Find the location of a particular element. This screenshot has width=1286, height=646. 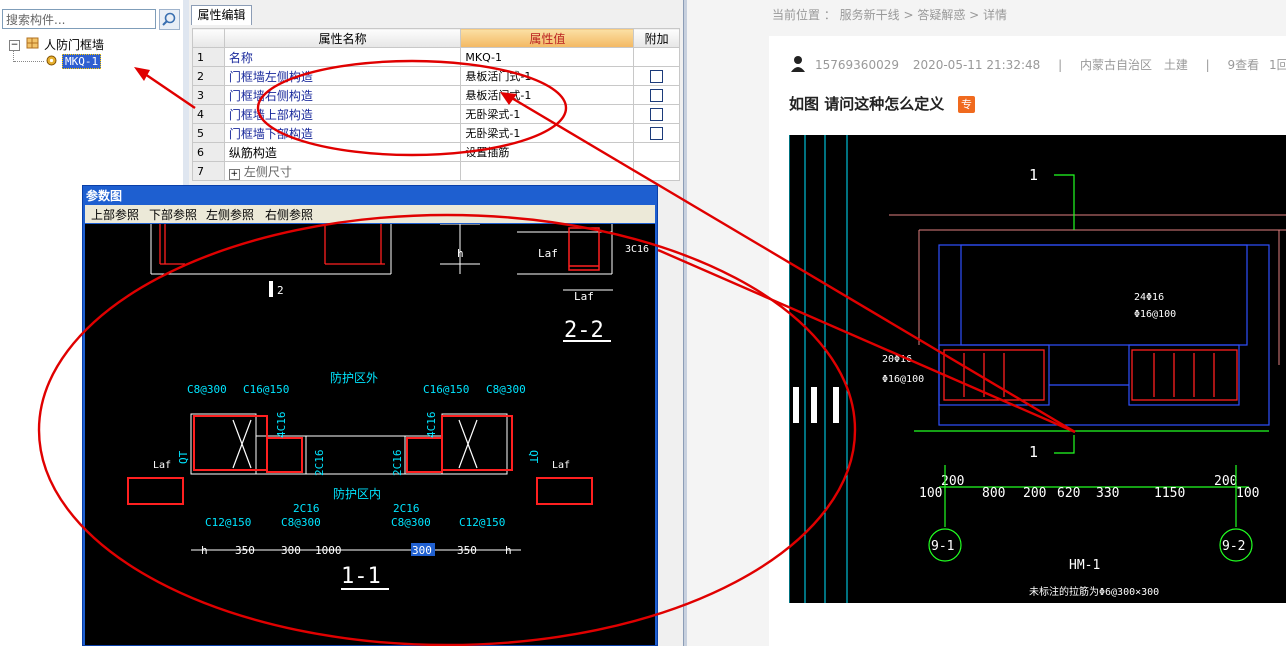

wall-type-icon is located at coordinates (32, 43).